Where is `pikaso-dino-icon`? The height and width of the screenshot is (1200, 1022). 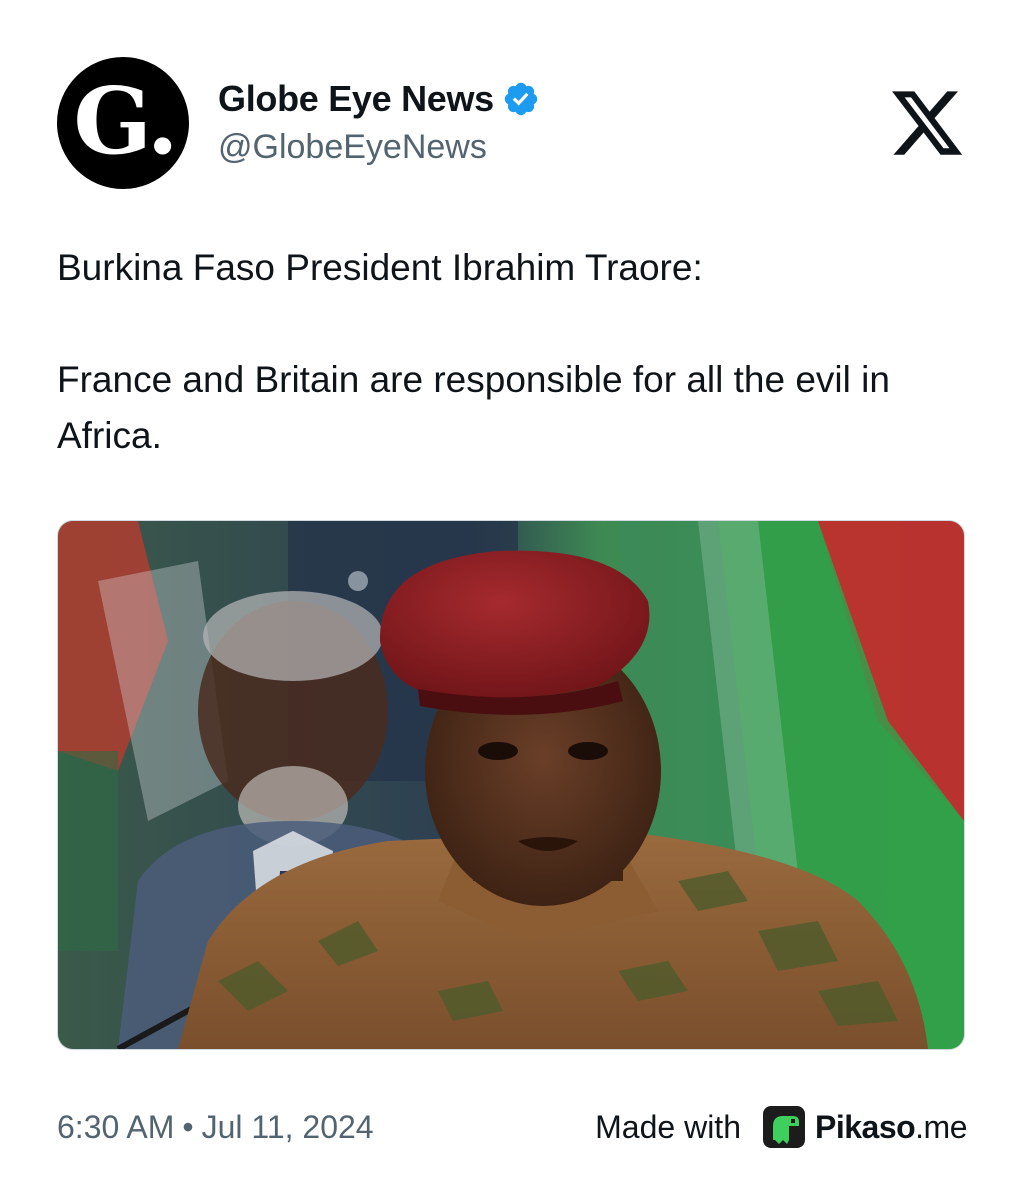 pikaso-dino-icon is located at coordinates (783, 1127).